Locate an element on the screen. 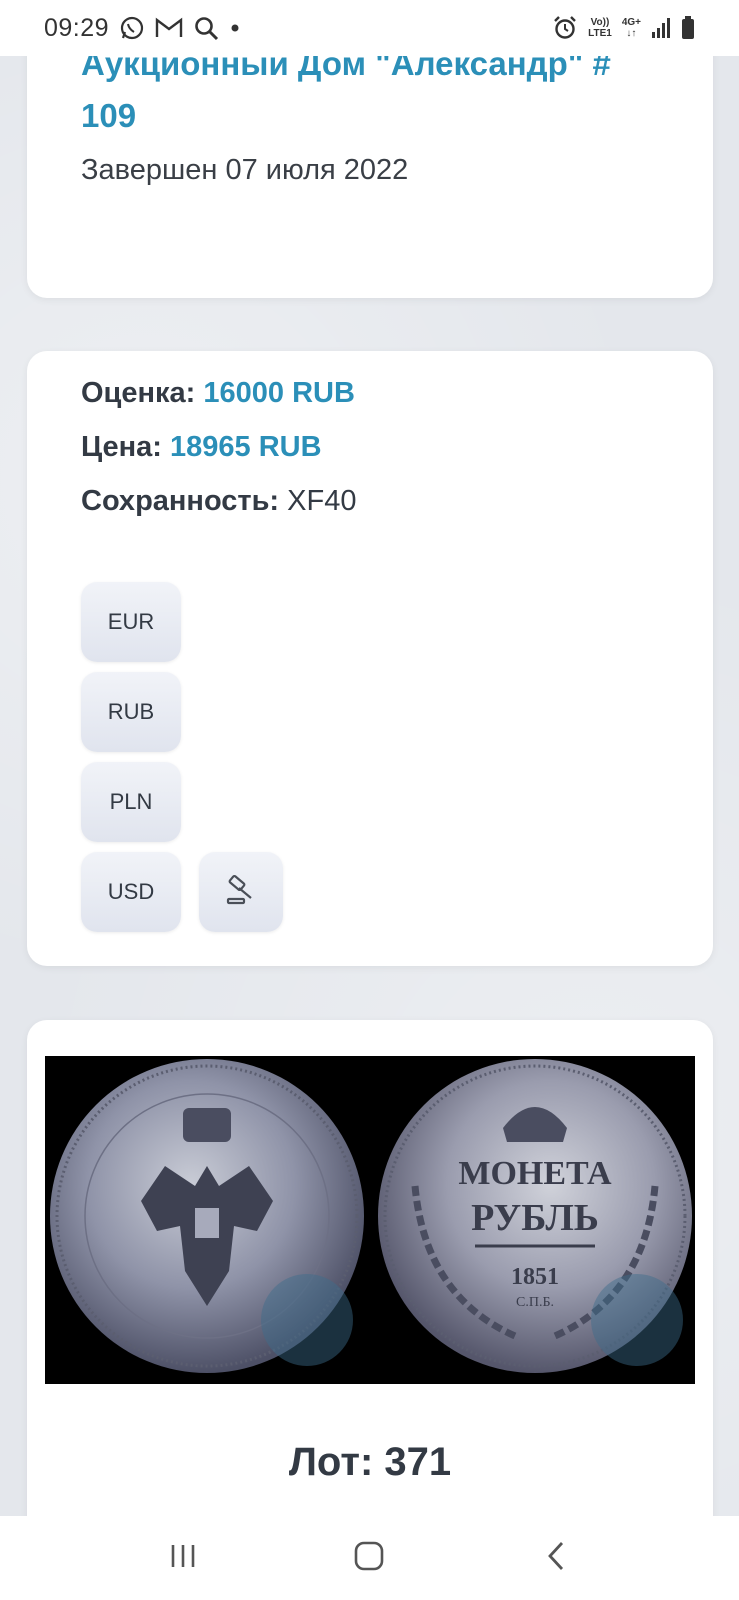 This screenshot has width=739, height=1600. lot-number: Лот: 371 is located at coordinates (370, 1462).